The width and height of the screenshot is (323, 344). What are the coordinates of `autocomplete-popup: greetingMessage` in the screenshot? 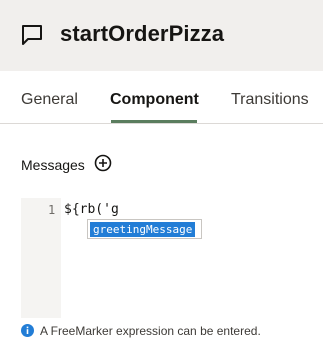 It's located at (144, 229).